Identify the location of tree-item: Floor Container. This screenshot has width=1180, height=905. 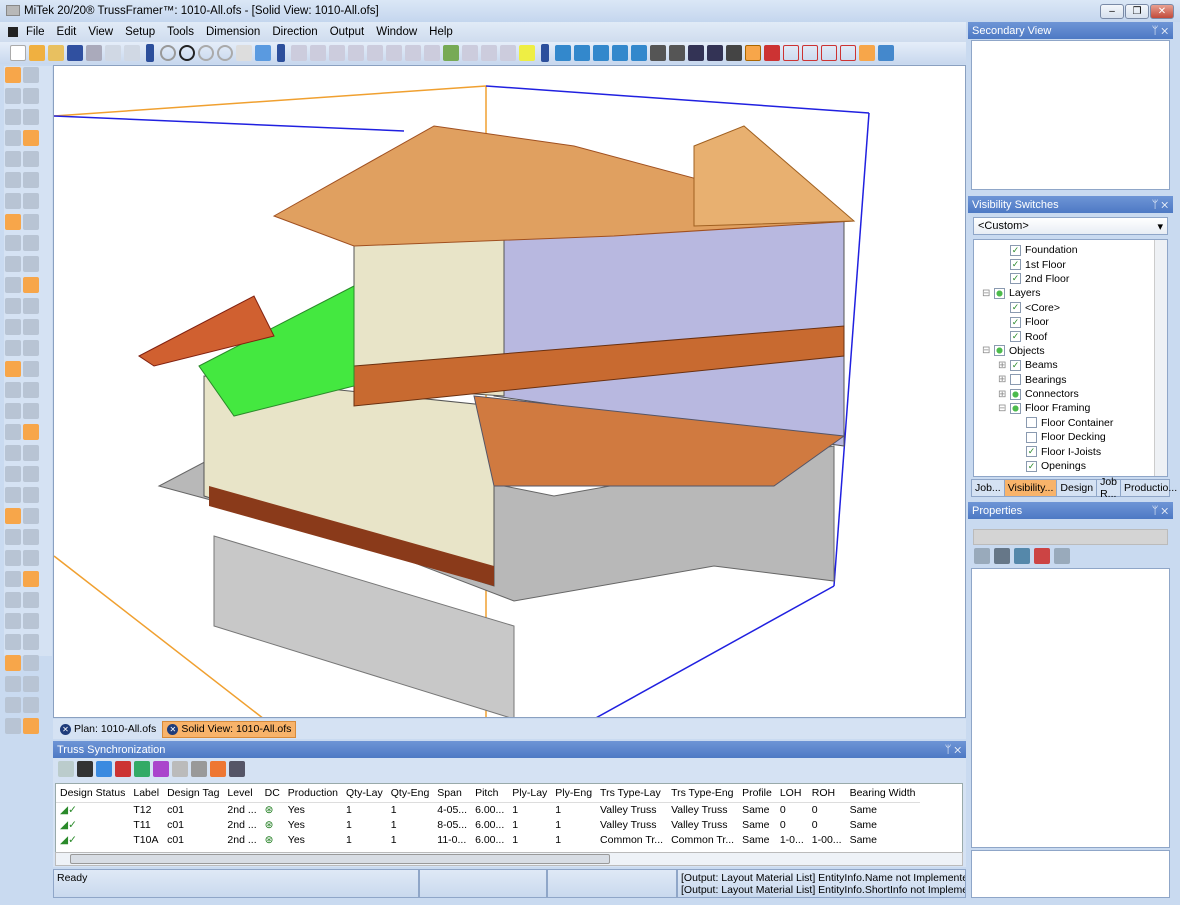
(1070, 423).